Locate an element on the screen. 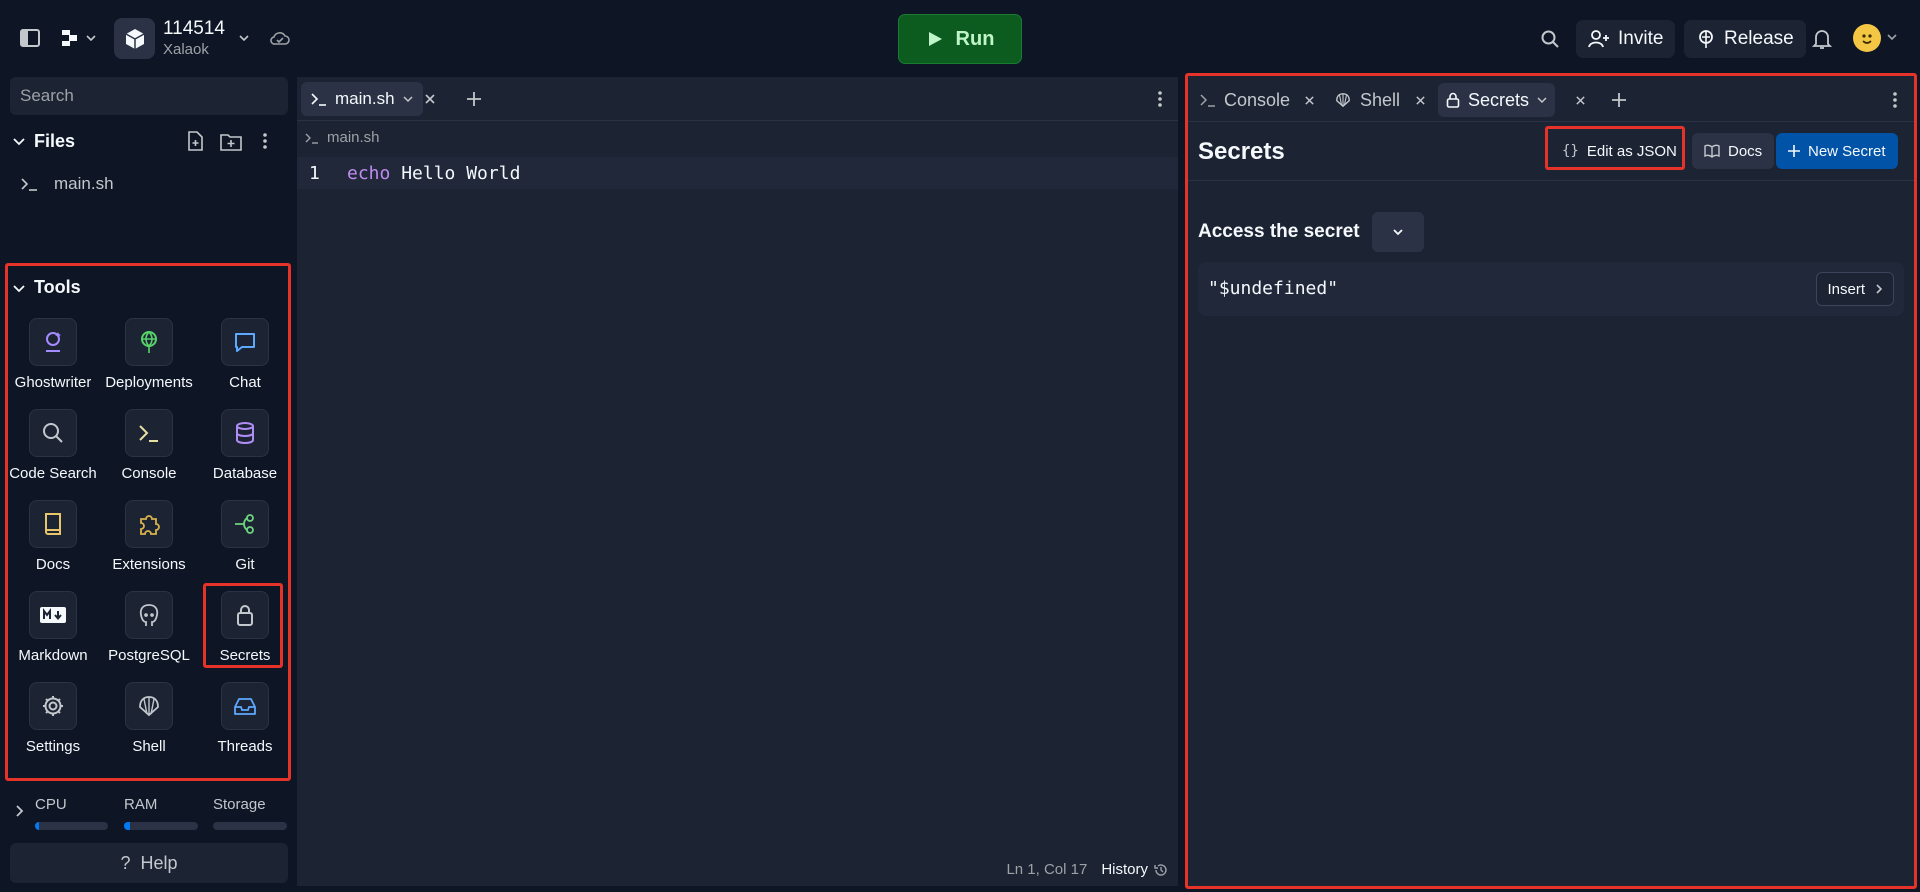  secret-code-snippet: "$undefined" Insert is located at coordinates (1551, 289).